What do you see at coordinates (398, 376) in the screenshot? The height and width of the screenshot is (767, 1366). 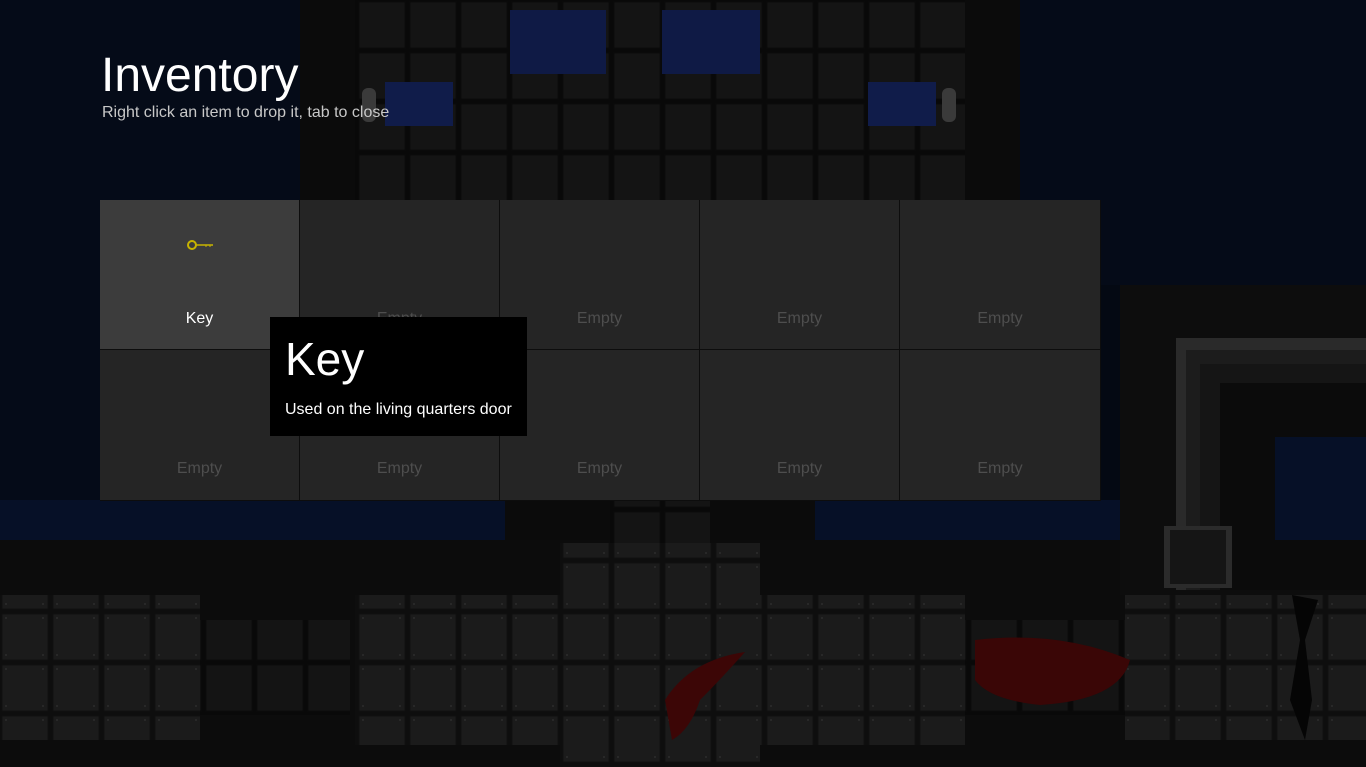 I see `item-tooltip: Key Used on the living quarters door` at bounding box center [398, 376].